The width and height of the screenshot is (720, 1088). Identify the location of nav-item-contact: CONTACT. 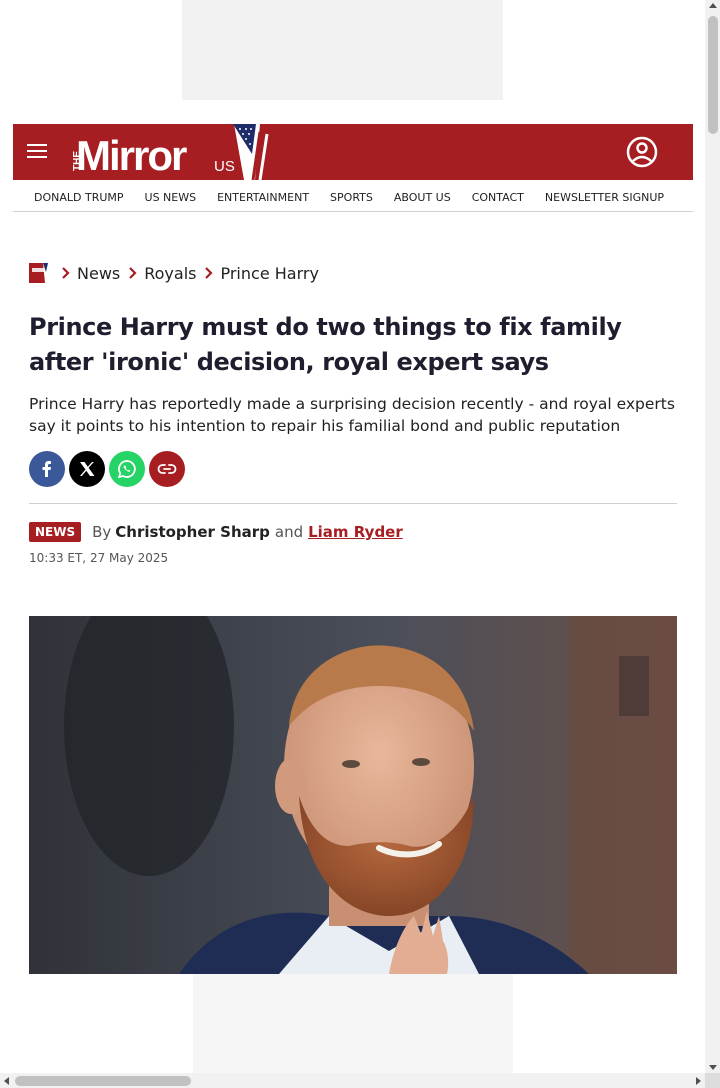
(498, 197).